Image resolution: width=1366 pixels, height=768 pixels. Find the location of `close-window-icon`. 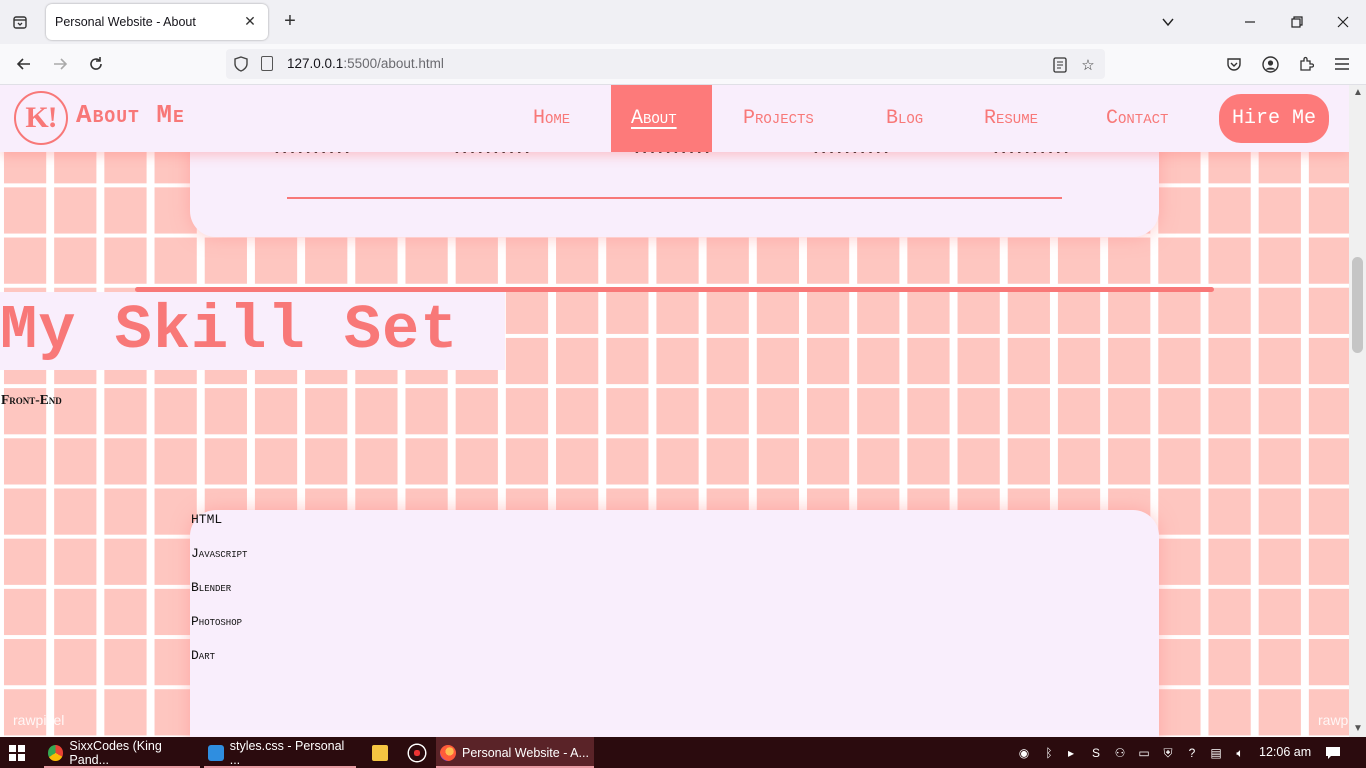

close-window-icon is located at coordinates (1343, 22).